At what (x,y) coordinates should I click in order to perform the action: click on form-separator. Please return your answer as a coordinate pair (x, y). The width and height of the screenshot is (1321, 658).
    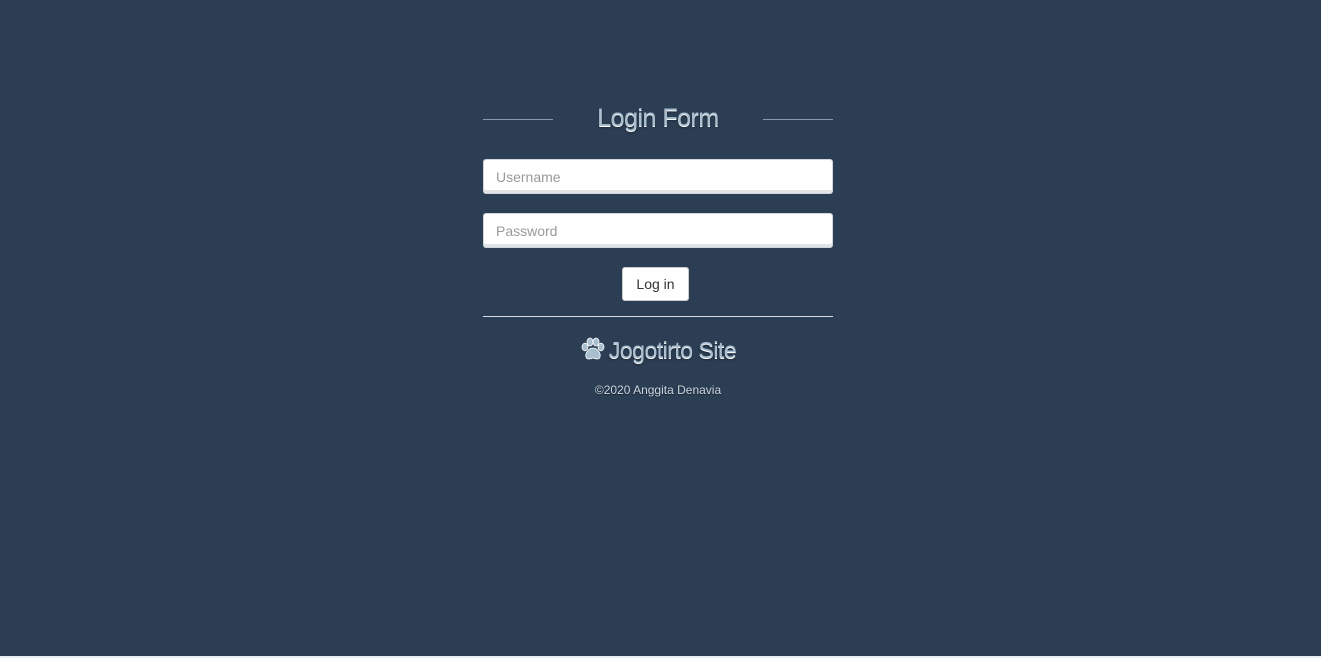
    Looking at the image, I should click on (658, 316).